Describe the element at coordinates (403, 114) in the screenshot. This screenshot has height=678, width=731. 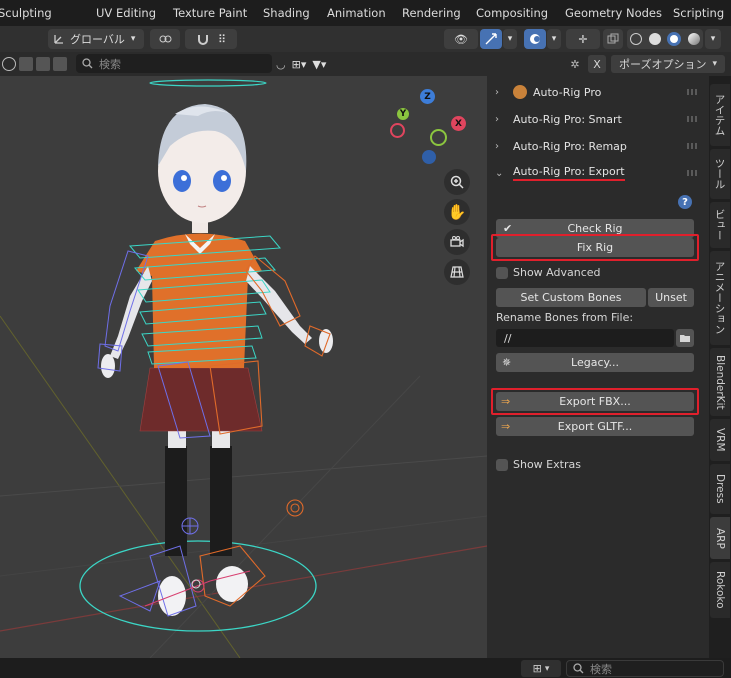
I see `gizmo-y-axis: Y` at that location.